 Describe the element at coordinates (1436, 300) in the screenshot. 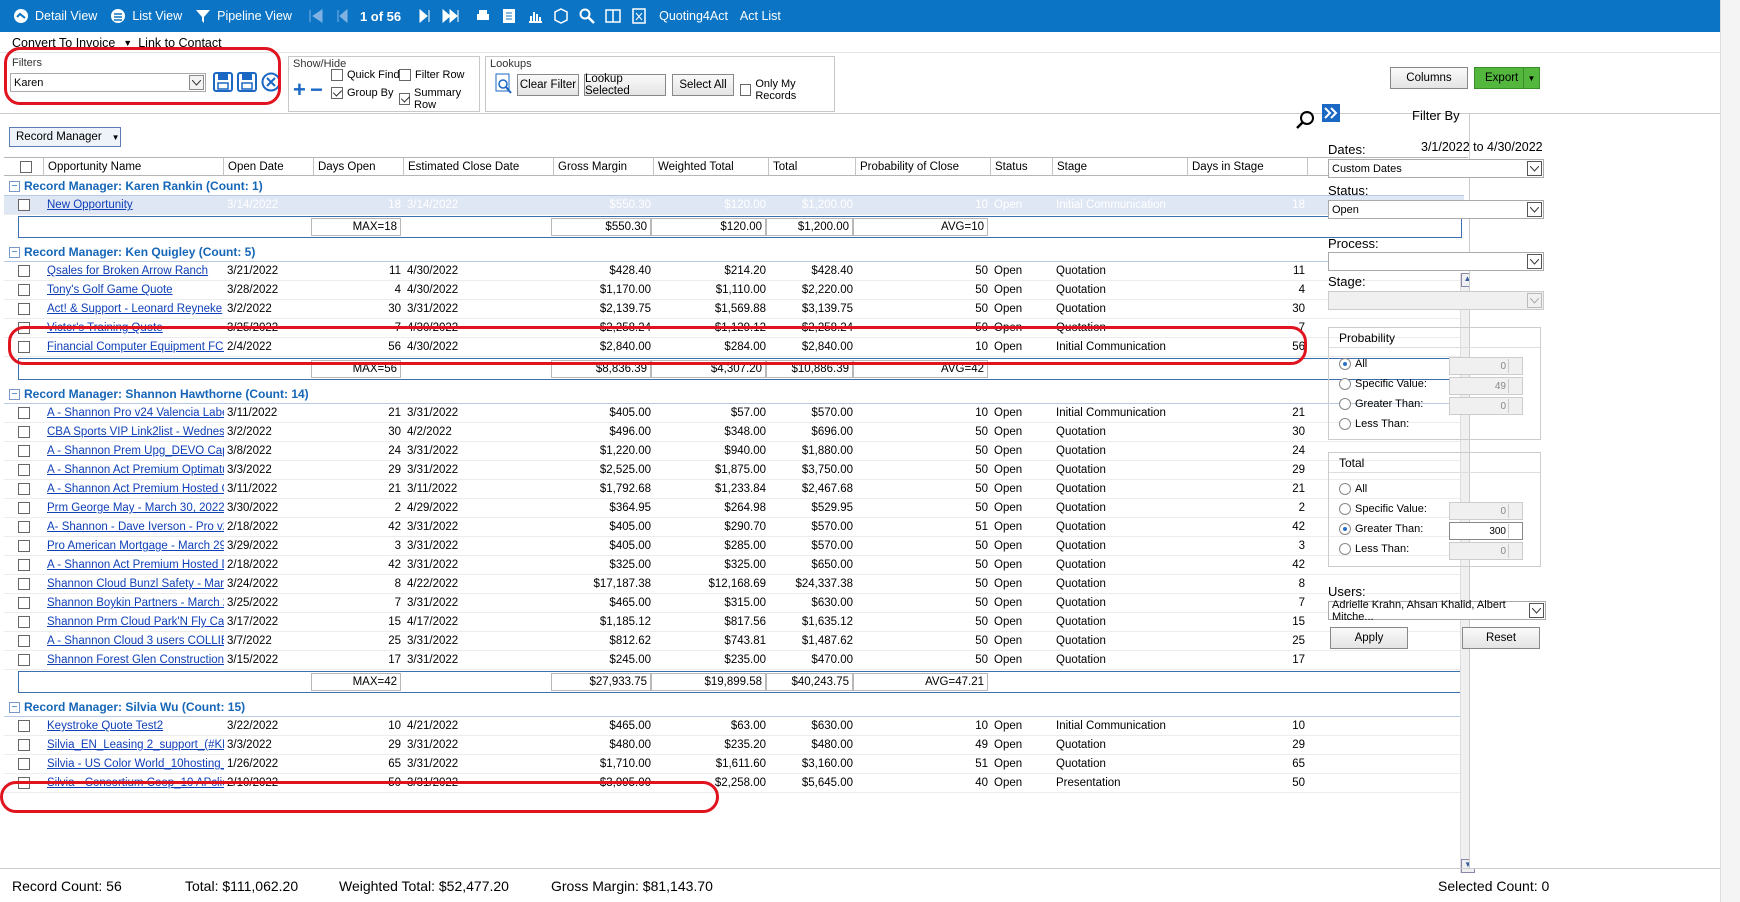

I see `stage-combo` at that location.